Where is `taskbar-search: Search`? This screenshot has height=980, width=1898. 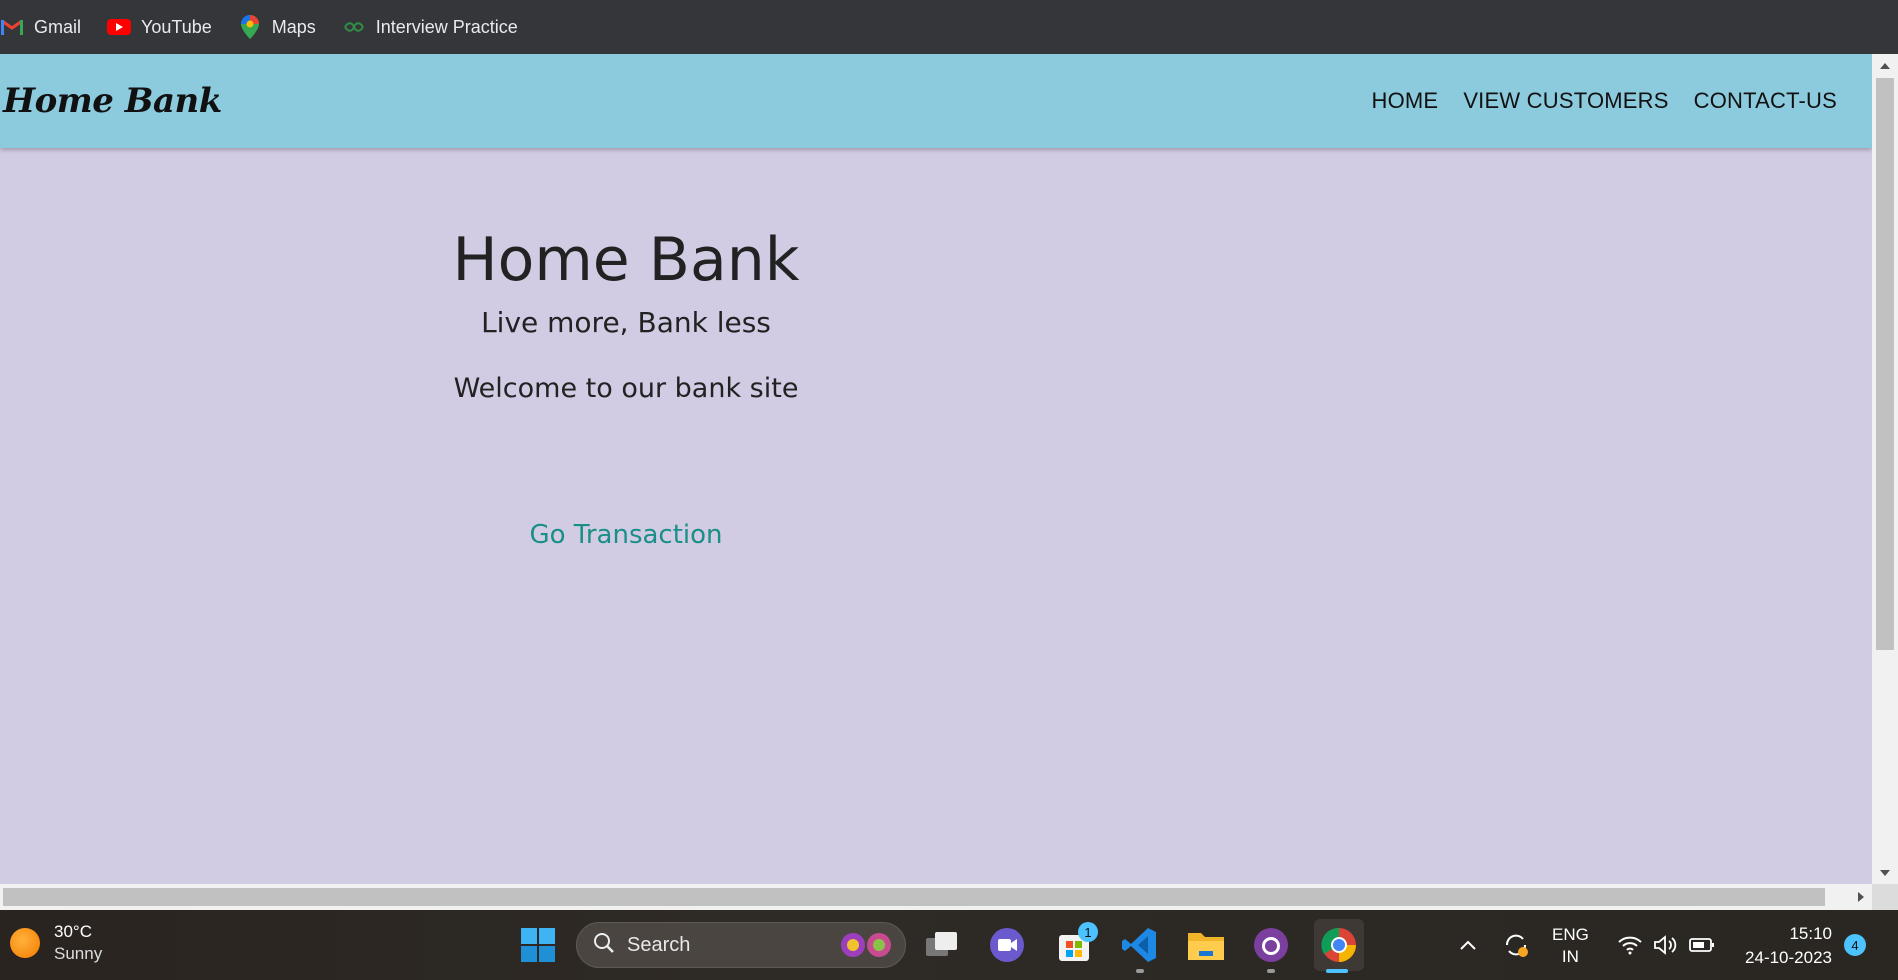 taskbar-search: Search is located at coordinates (741, 945).